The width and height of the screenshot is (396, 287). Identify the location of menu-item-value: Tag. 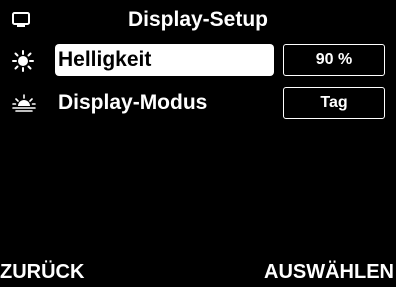
(334, 103).